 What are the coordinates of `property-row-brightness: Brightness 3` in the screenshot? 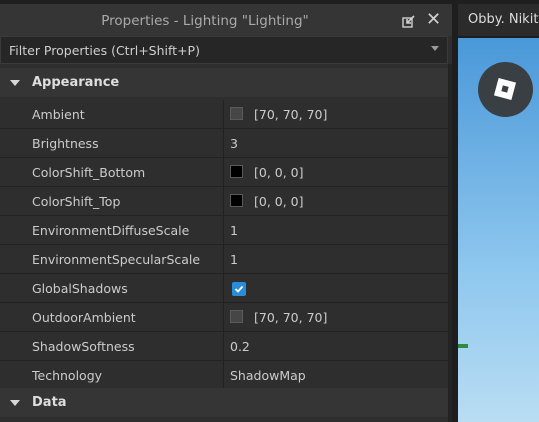 It's located at (224, 143).